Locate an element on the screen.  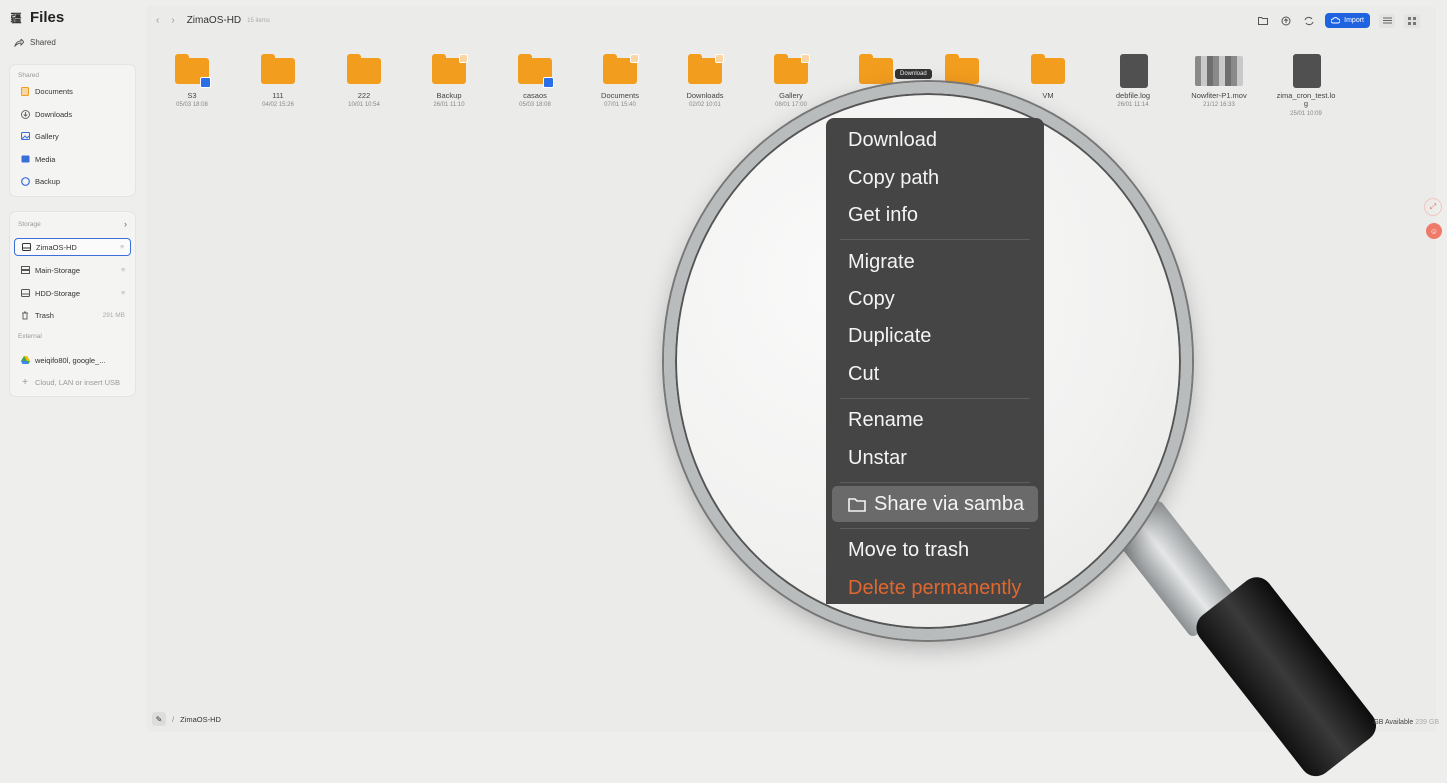
forward-icon: › is located at coordinates (172, 20).